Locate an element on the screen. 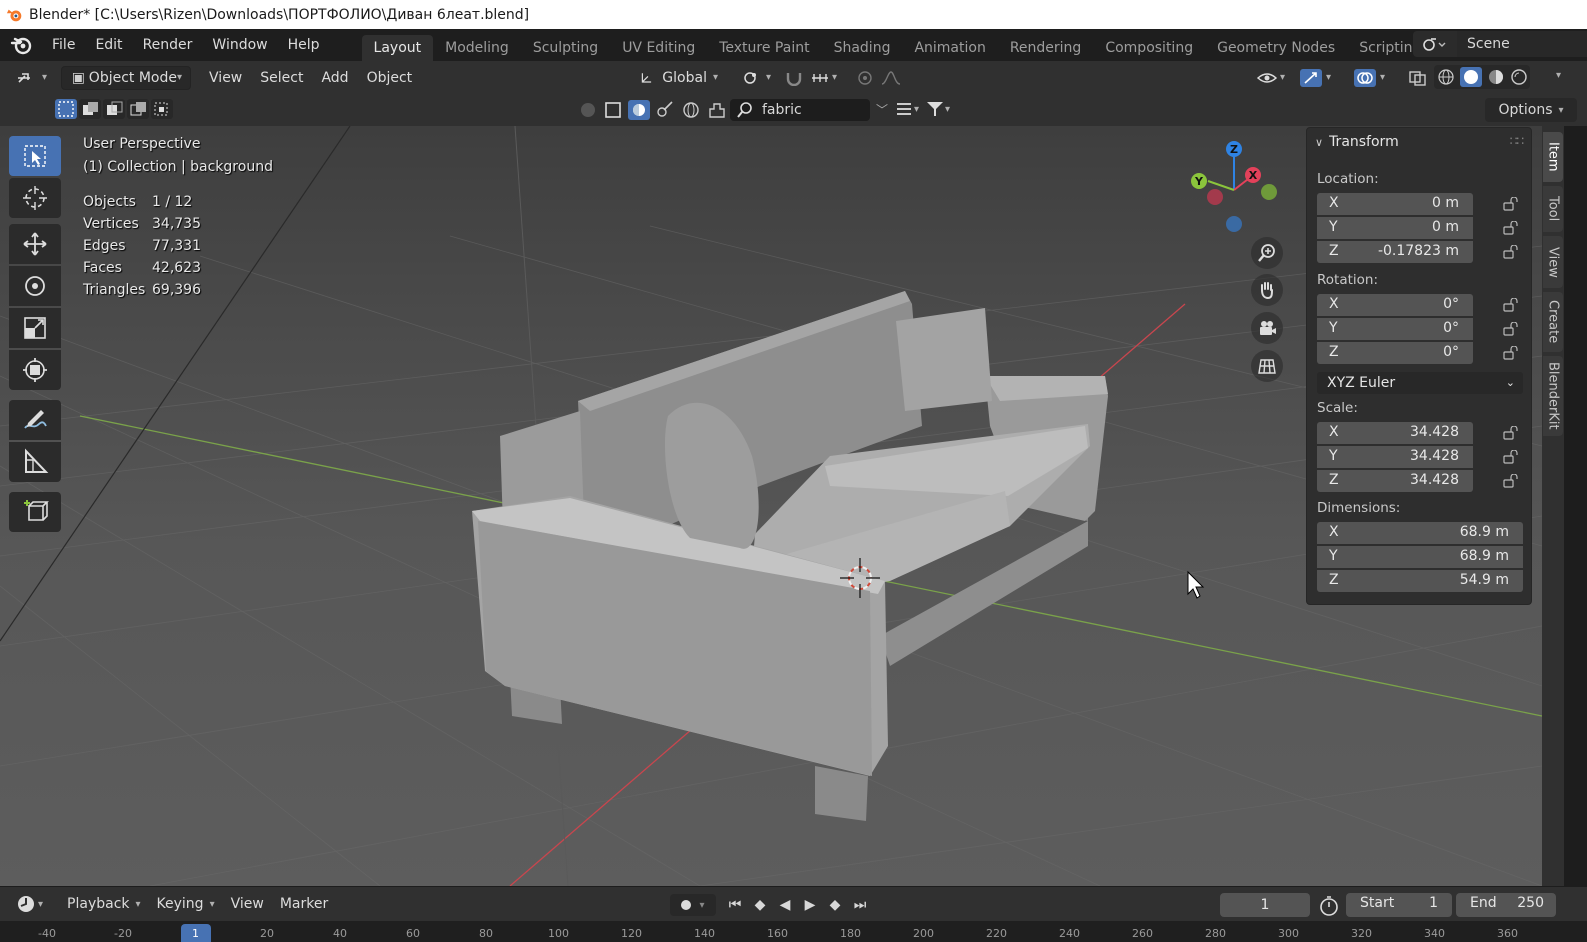 The height and width of the screenshot is (942, 1587). scale-y-field: Y 34.428 is located at coordinates (1395, 457).